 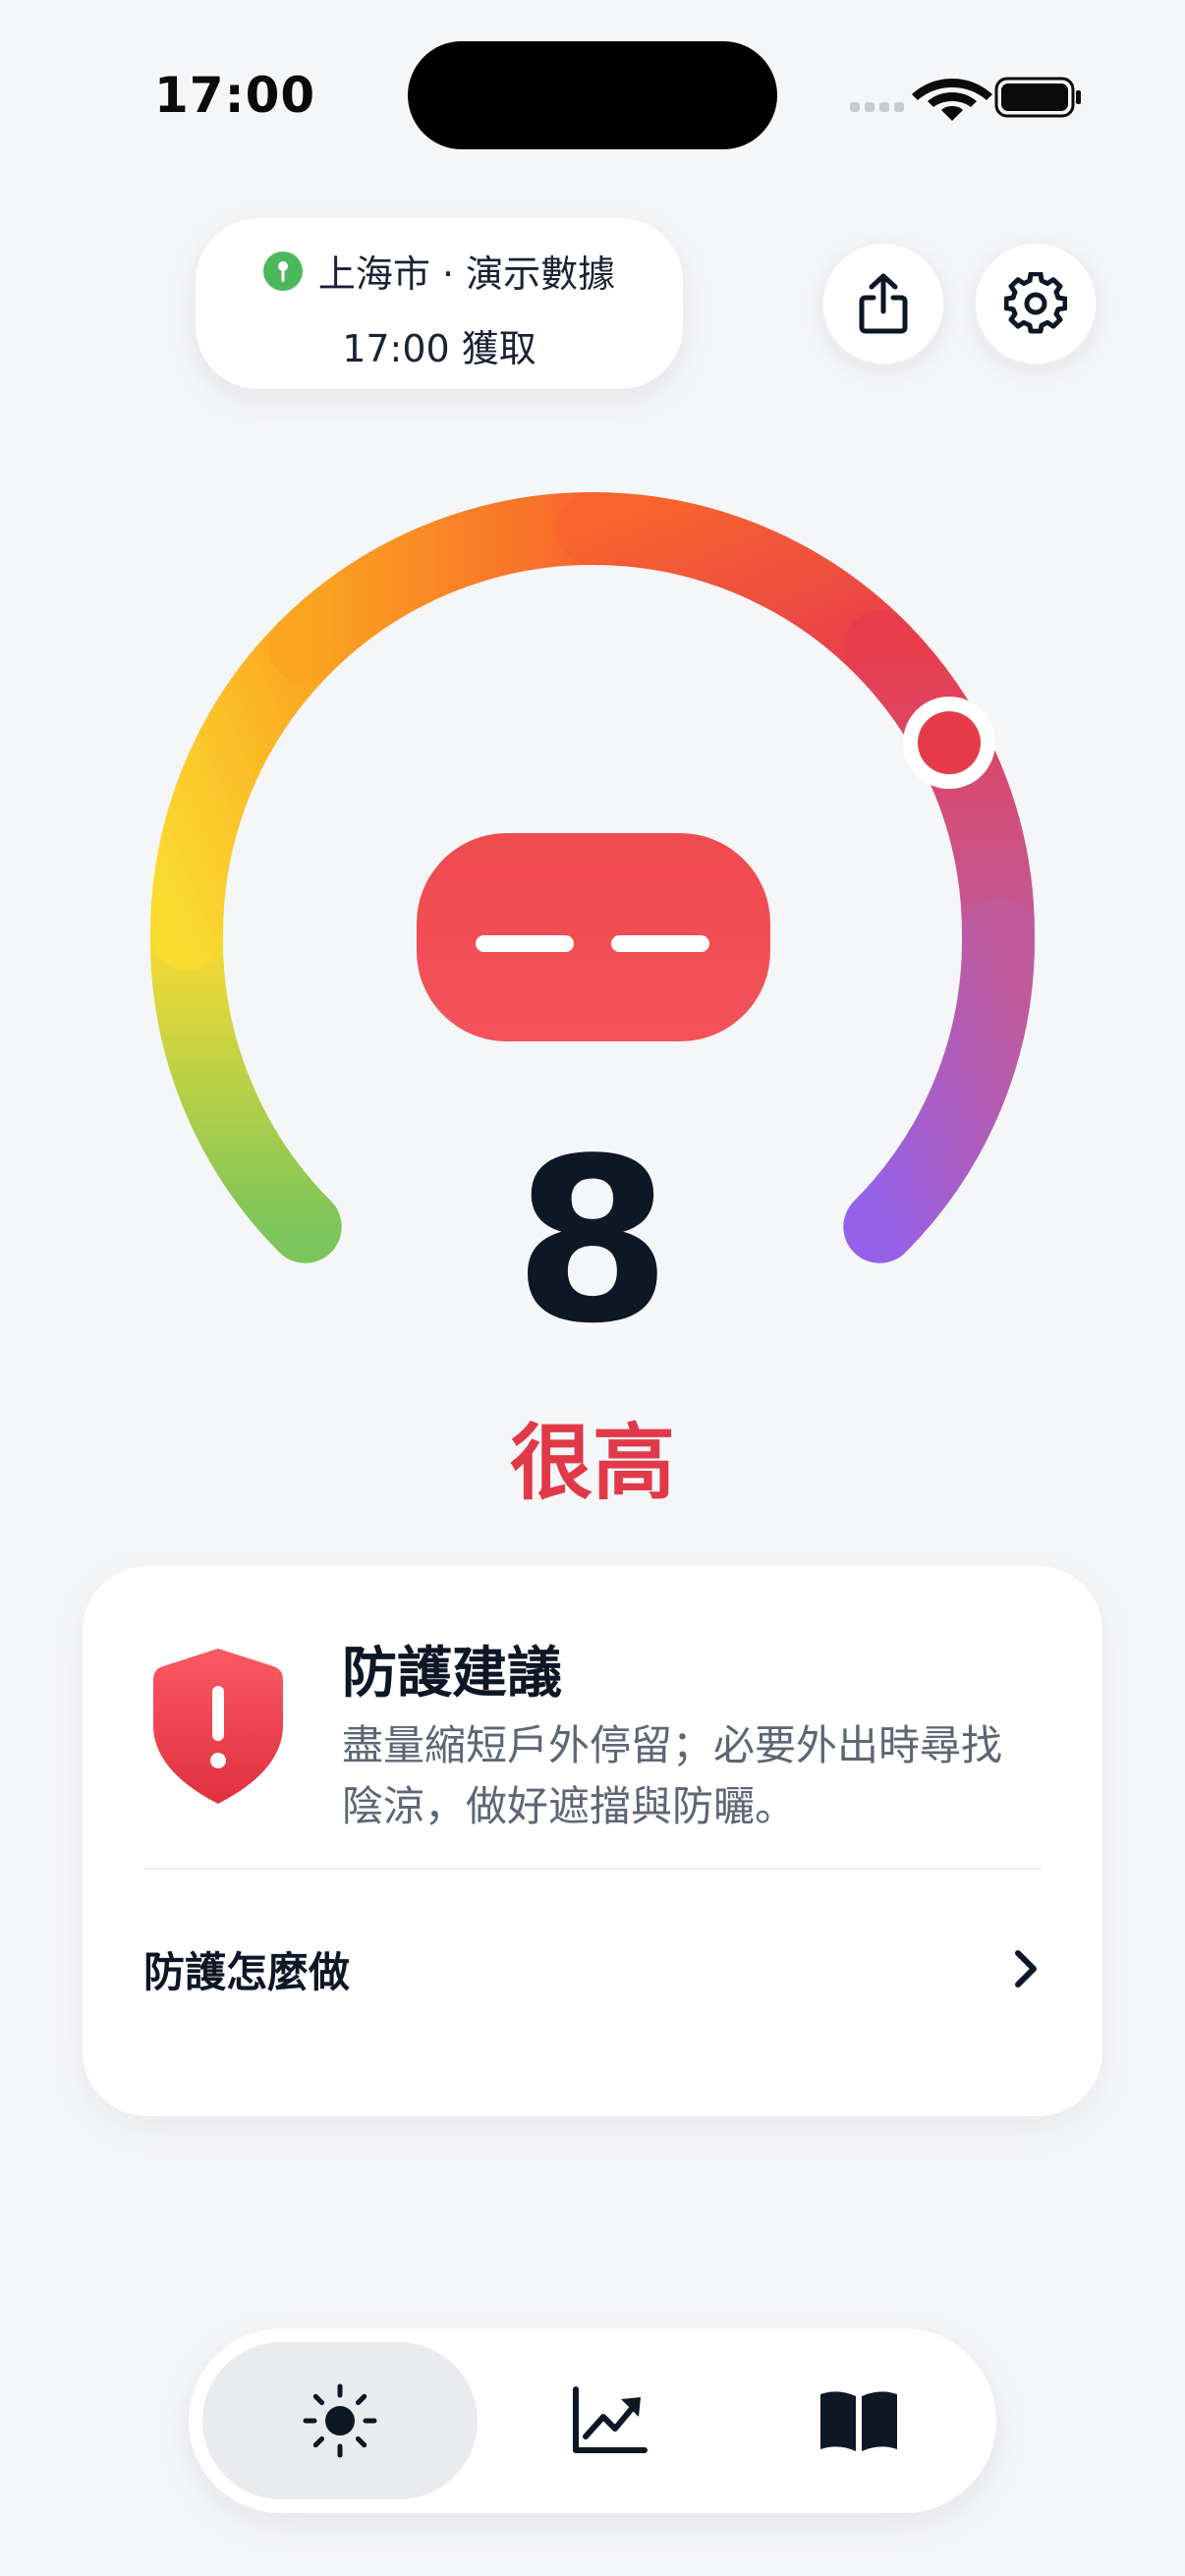 What do you see at coordinates (737, 587) in the screenshot?
I see `gauge-arc-red-orange` at bounding box center [737, 587].